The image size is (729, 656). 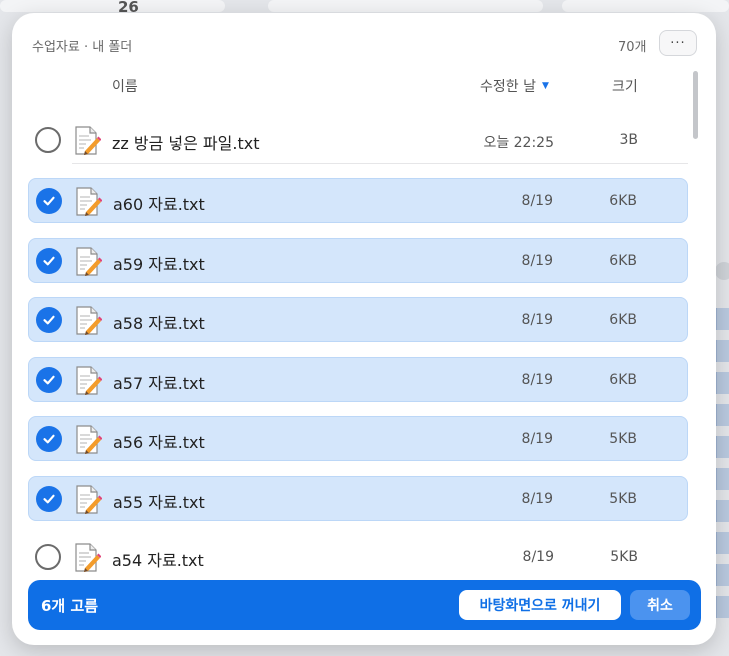 I want to click on file-name: a56 자료.txt, so click(x=159, y=442).